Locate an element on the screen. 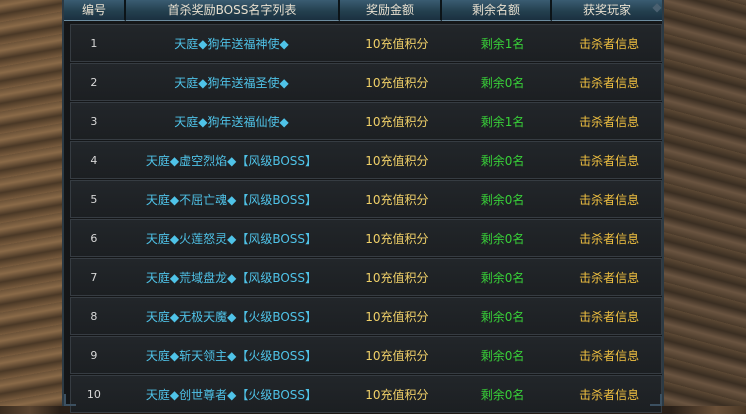 The height and width of the screenshot is (414, 746). row-no: 5 is located at coordinates (94, 199).